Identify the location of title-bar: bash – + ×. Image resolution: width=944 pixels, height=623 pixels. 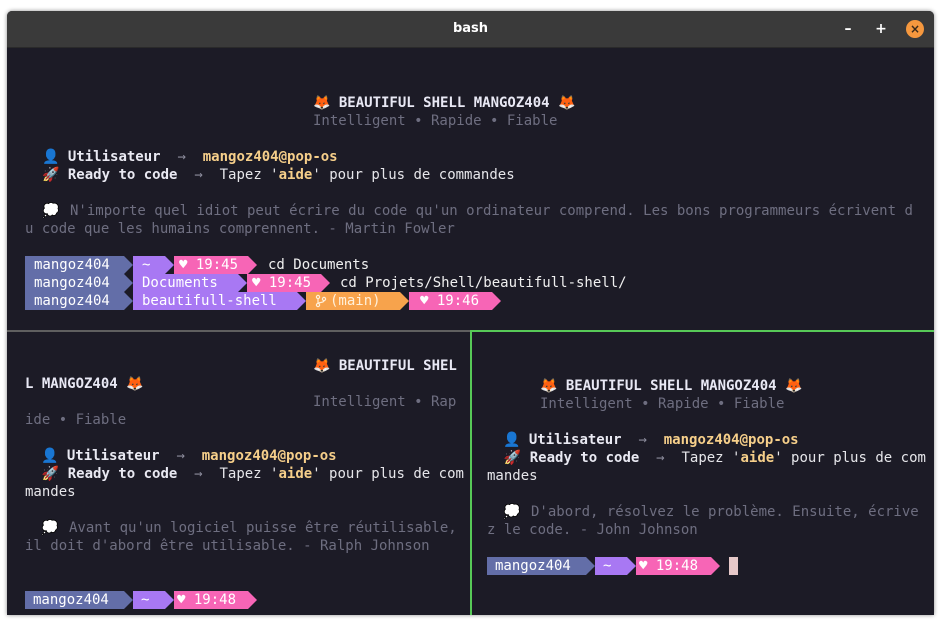
(470, 29).